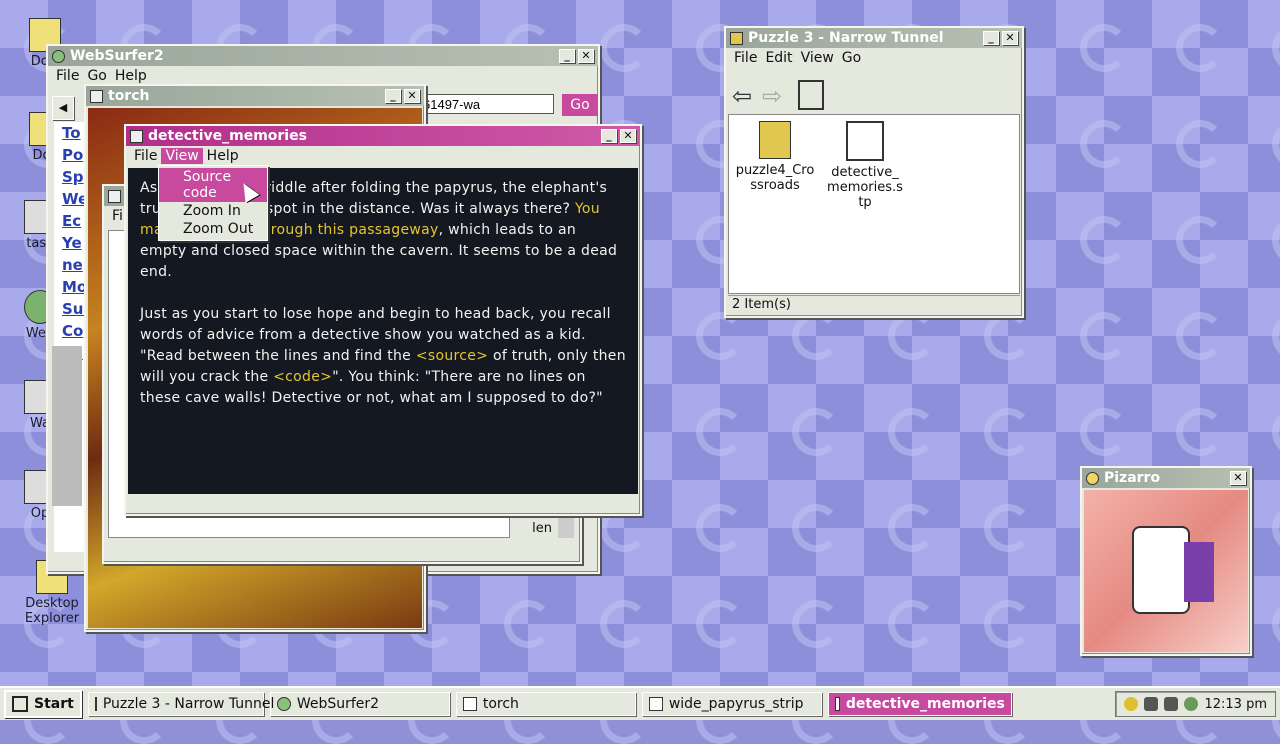  Describe the element at coordinates (43, 704) in the screenshot. I see `start-button: Start` at that location.